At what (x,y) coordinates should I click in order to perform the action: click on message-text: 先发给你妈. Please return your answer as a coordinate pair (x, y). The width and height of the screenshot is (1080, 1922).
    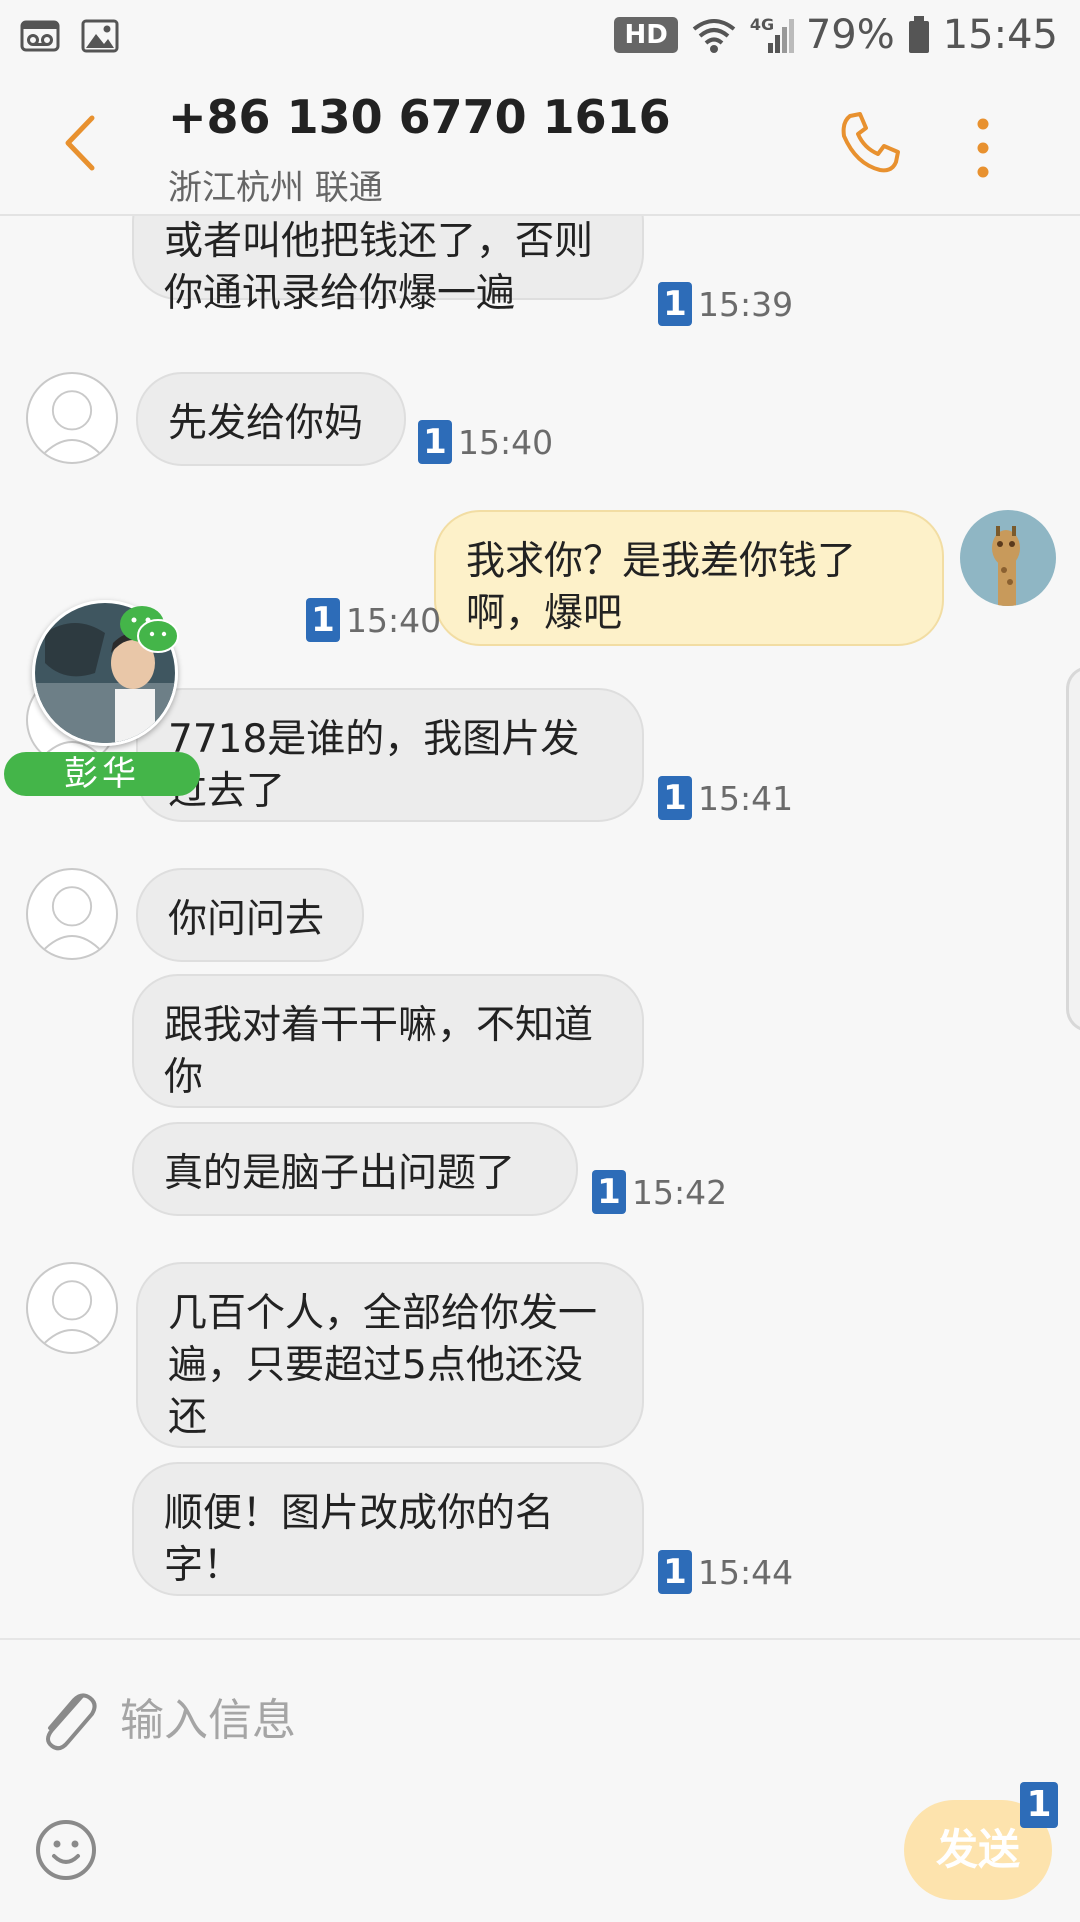
    Looking at the image, I should click on (266, 423).